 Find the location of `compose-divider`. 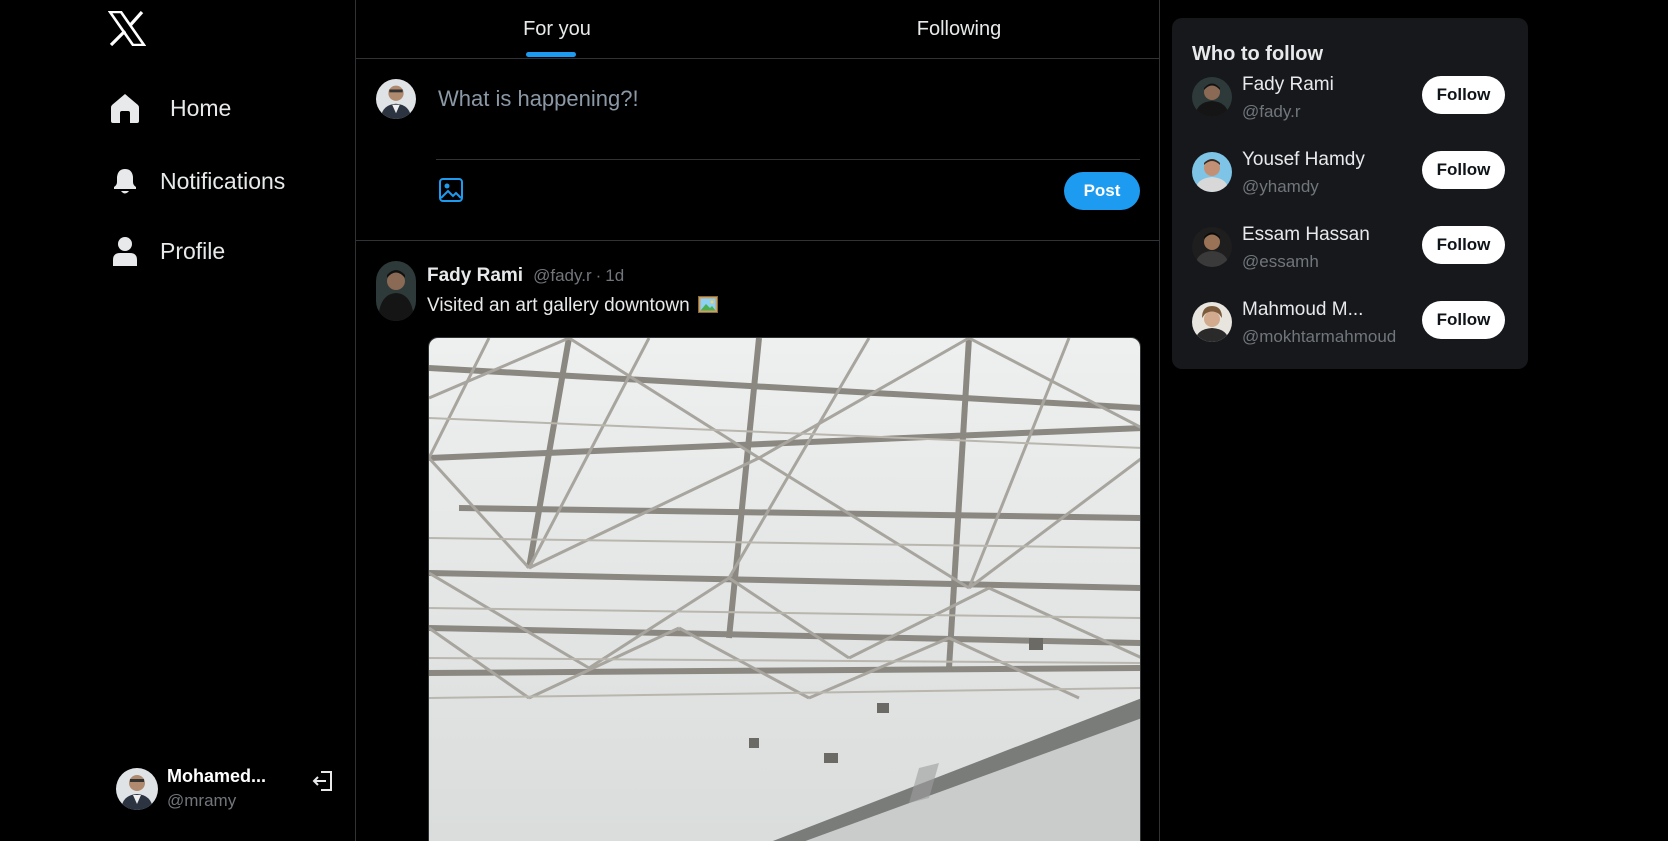

compose-divider is located at coordinates (788, 159).